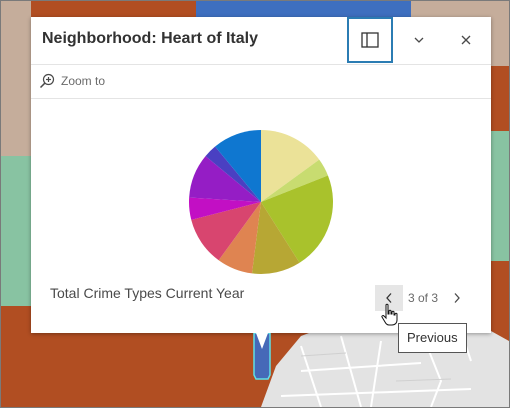 The image size is (510, 408). Describe the element at coordinates (150, 38) in the screenshot. I see `popup-title: Neighborhood: Heart of Italy` at that location.